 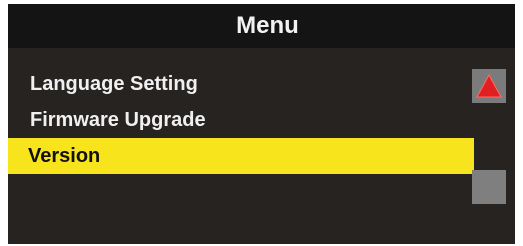 What do you see at coordinates (241, 156) in the screenshot?
I see `menu-item-version: Version` at bounding box center [241, 156].